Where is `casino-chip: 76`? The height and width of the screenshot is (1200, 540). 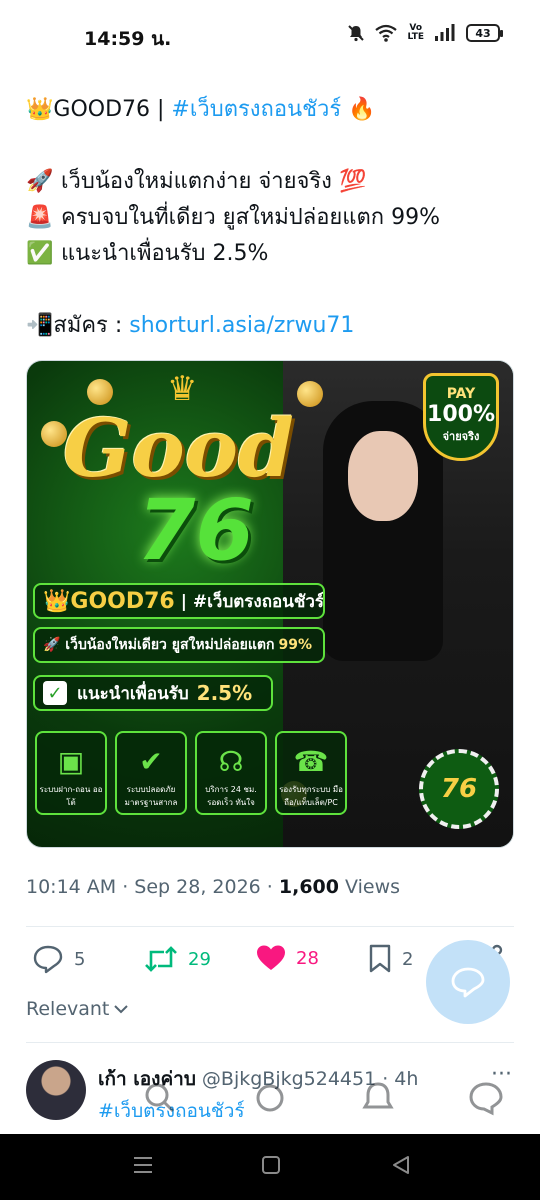
casino-chip: 76 is located at coordinates (459, 789).